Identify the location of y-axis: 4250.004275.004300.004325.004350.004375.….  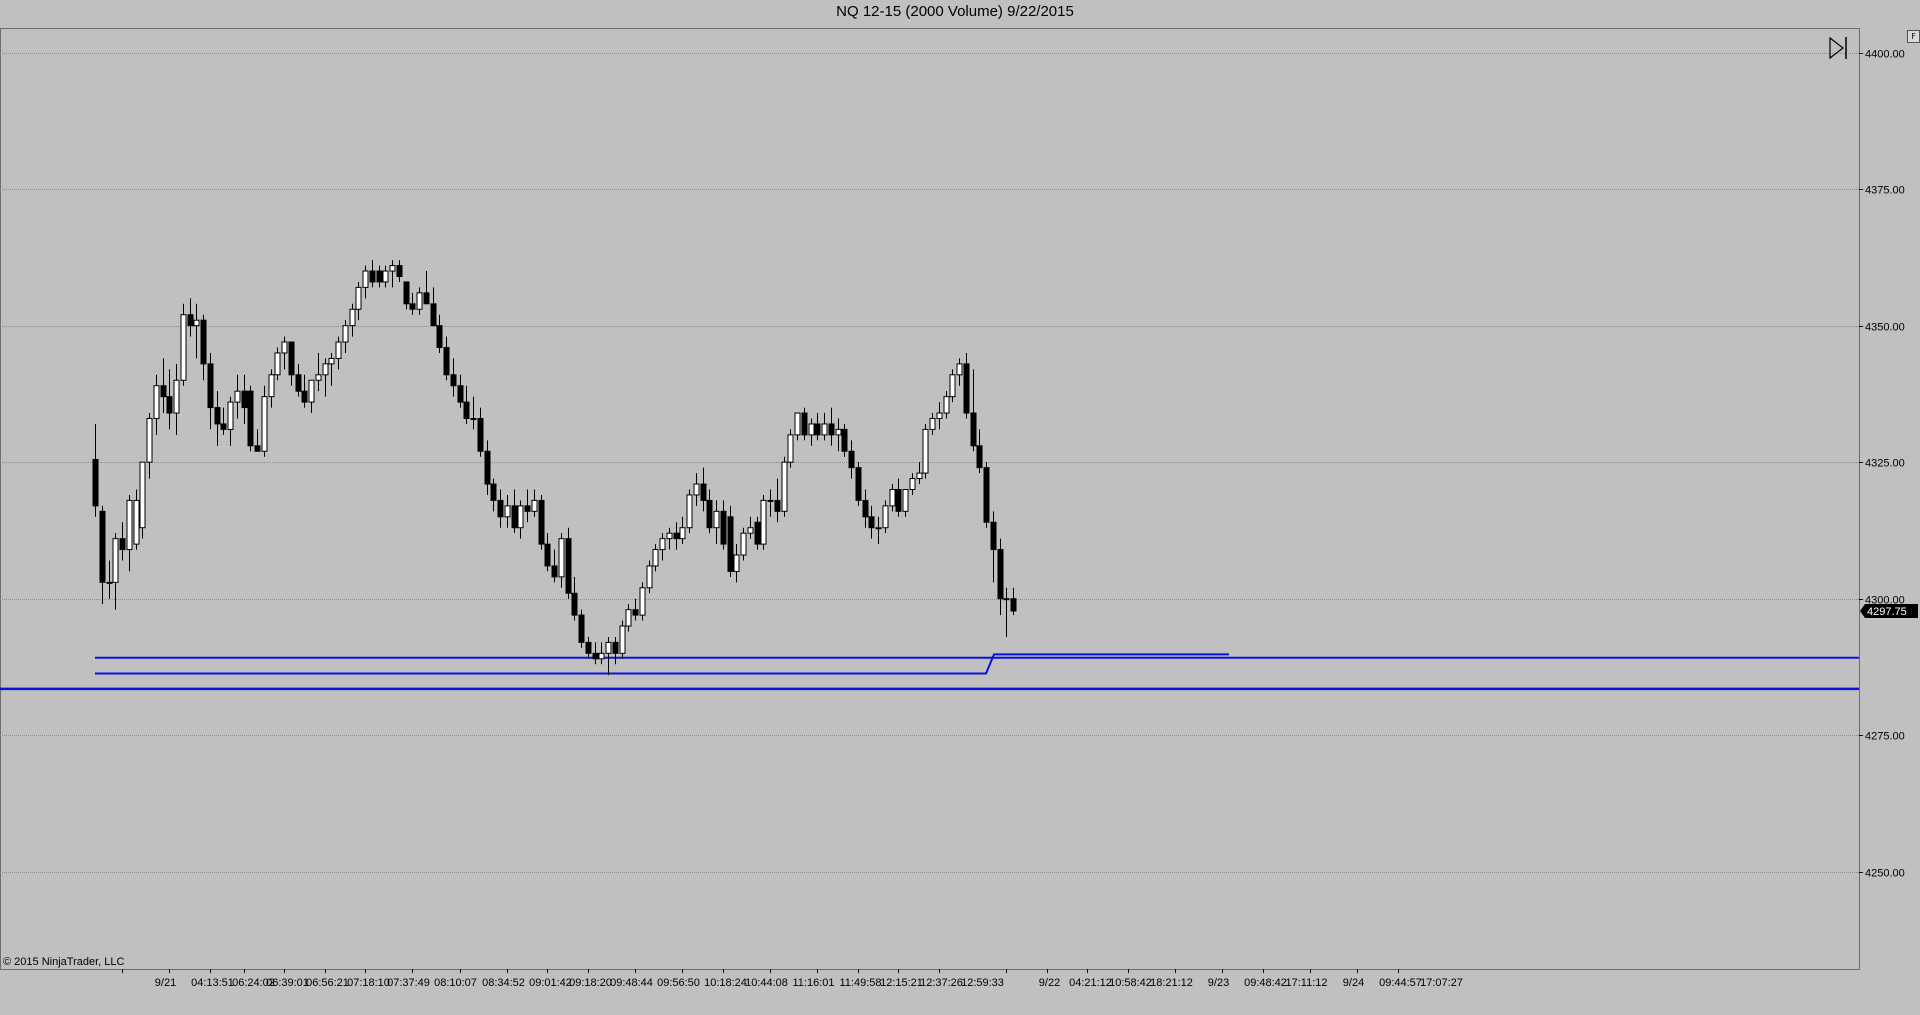
(1882, 464).